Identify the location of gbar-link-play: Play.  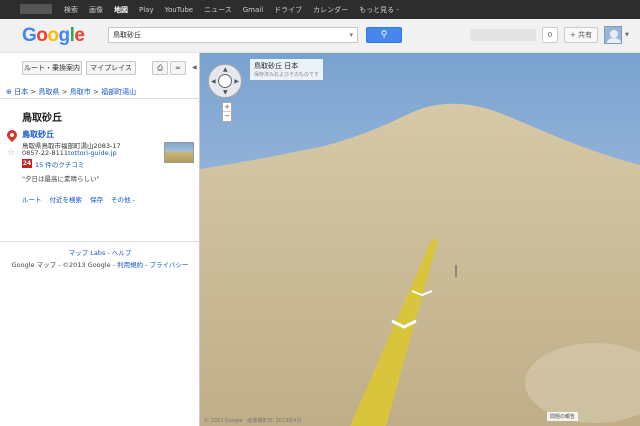
(146, 10).